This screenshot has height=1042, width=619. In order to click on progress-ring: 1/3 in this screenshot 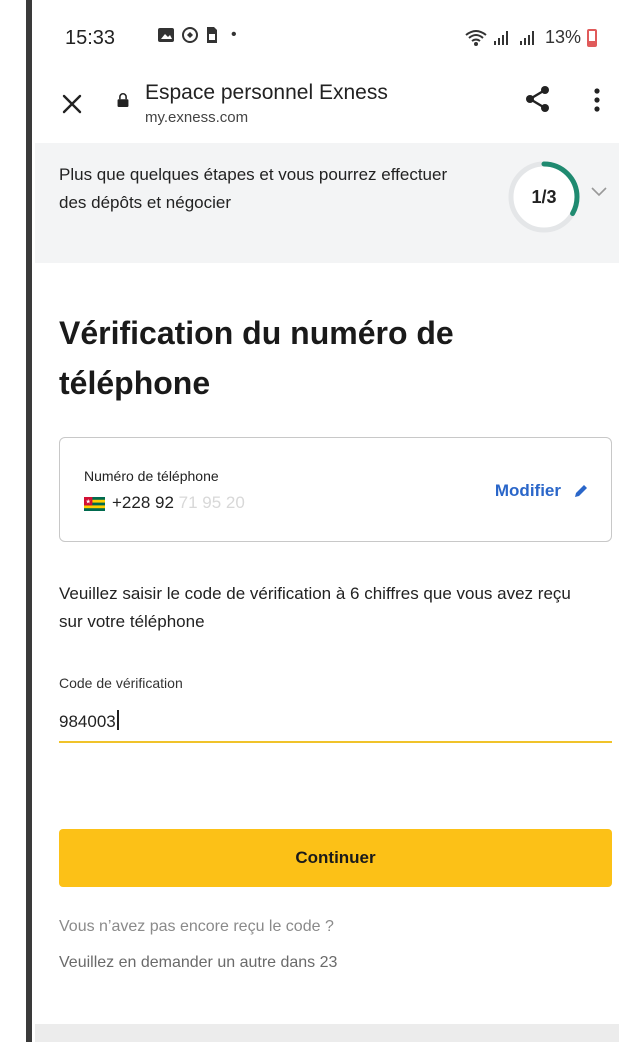, I will do `click(544, 197)`.